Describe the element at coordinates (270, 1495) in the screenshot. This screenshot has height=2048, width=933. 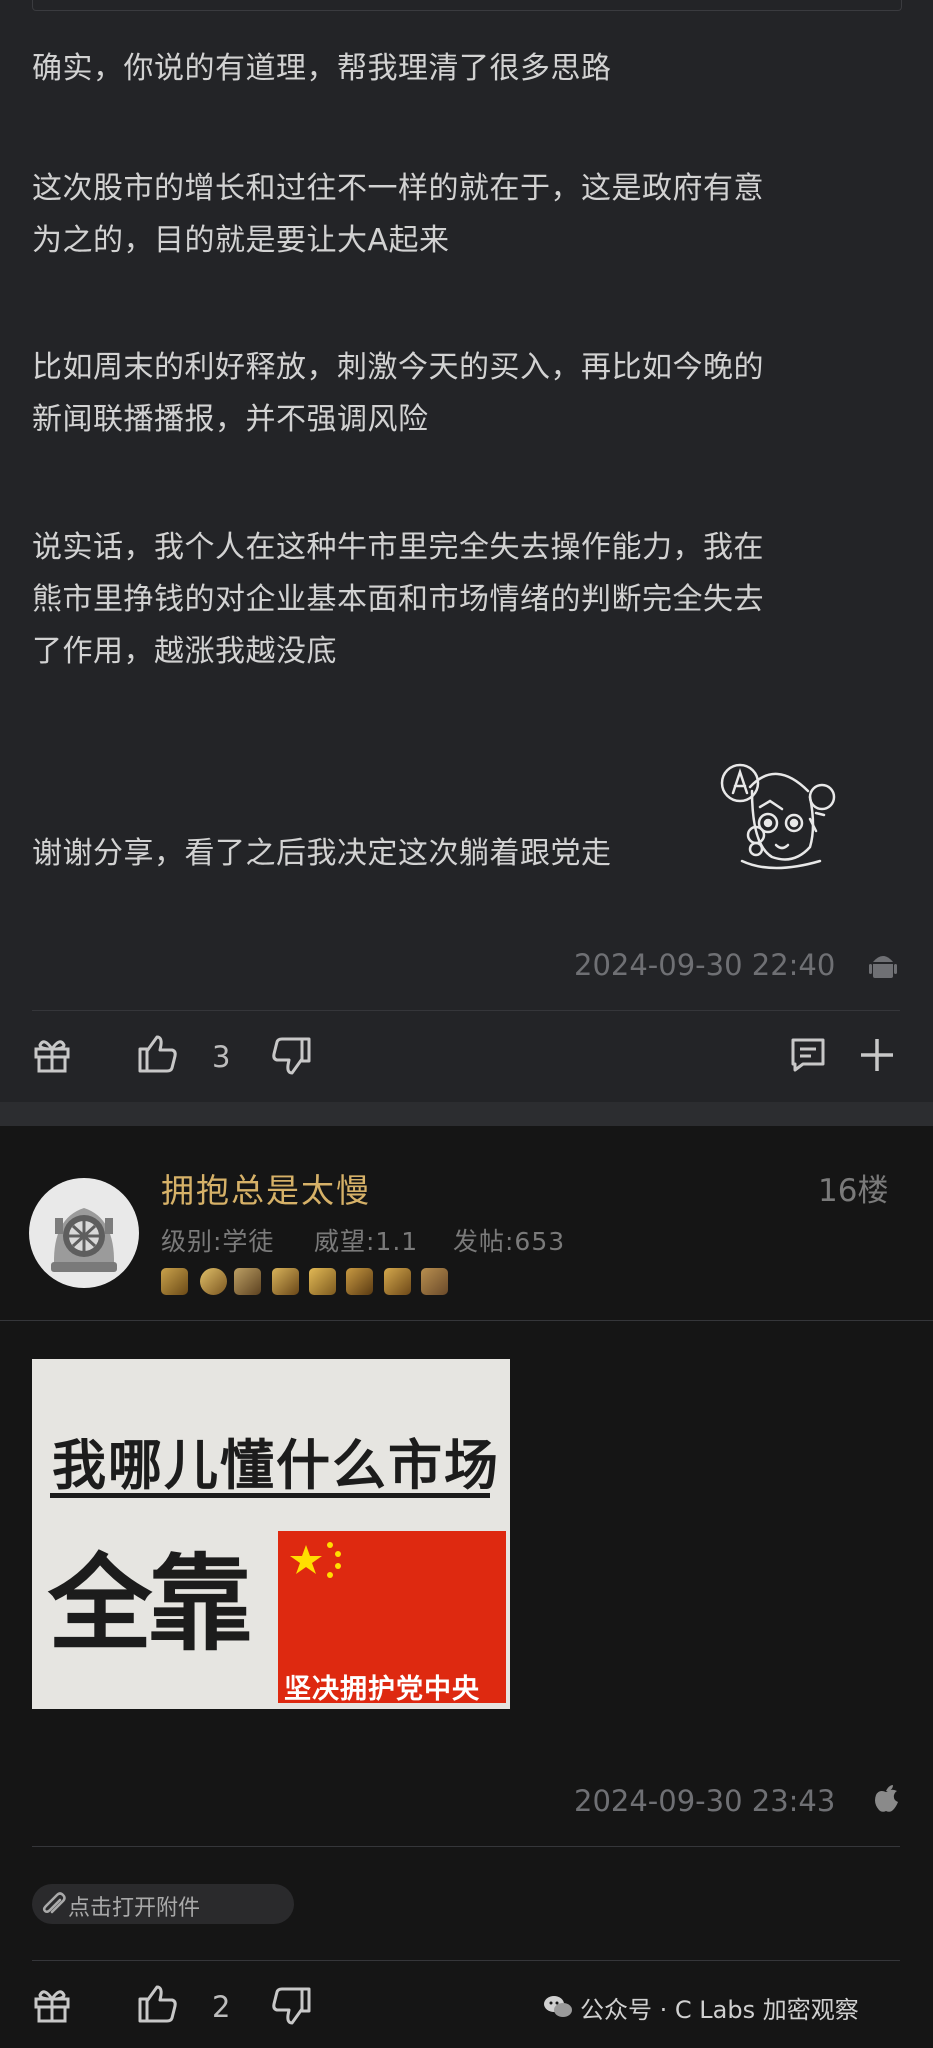
I see `image-underline` at that location.